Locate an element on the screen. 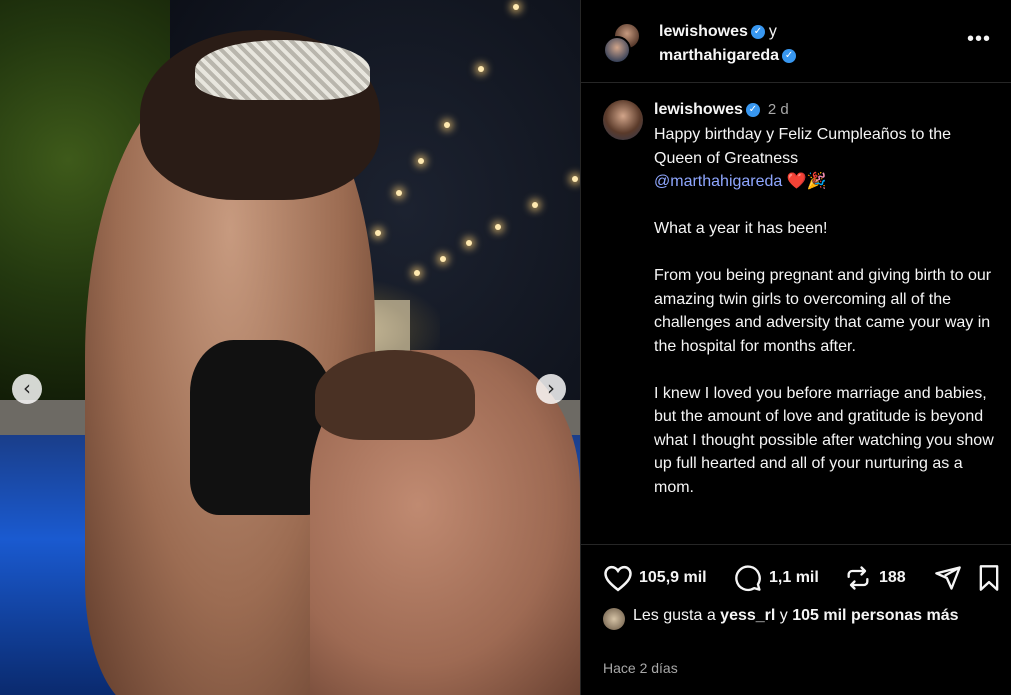 The width and height of the screenshot is (1011, 695). caption-username: lewishowes is located at coordinates (698, 109).